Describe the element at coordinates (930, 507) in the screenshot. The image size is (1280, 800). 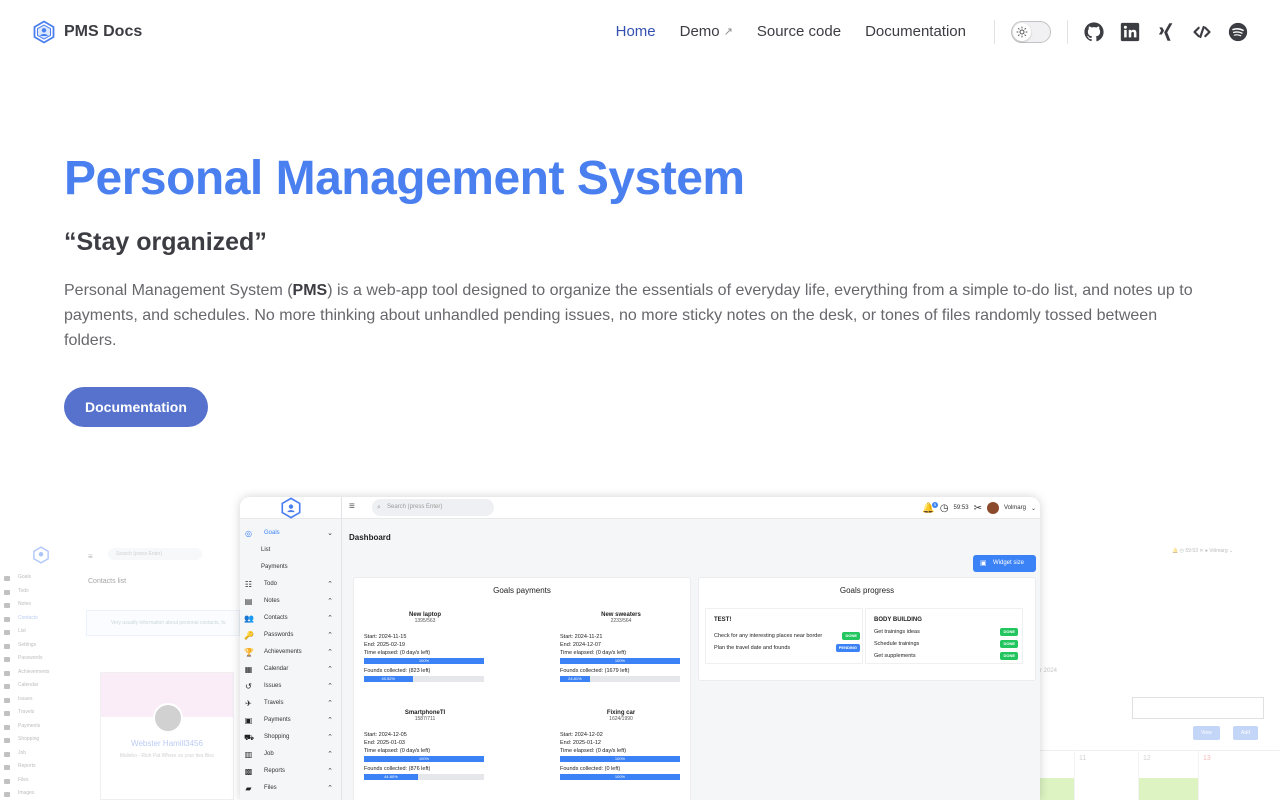
I see `bell-icon: 🔔 5` at that location.